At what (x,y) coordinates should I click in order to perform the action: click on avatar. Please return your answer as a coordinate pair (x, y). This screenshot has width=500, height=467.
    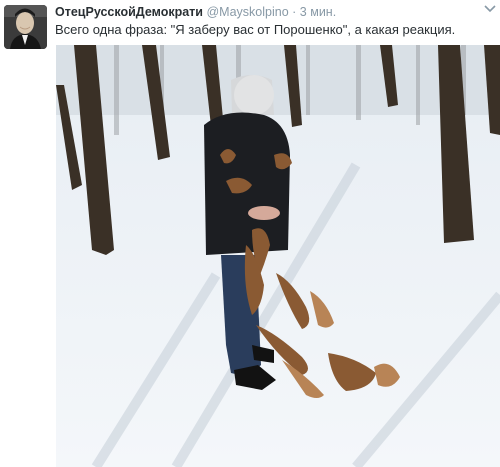
    Looking at the image, I should click on (25, 27).